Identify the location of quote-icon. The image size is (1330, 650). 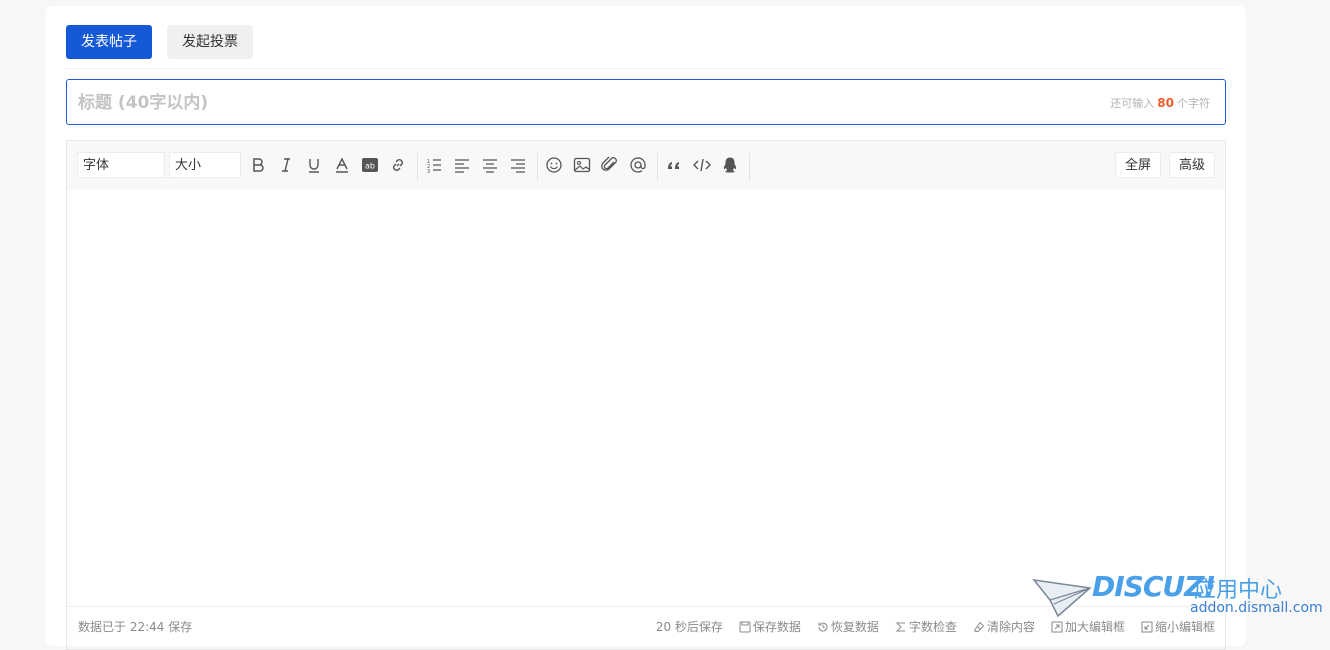
(674, 165).